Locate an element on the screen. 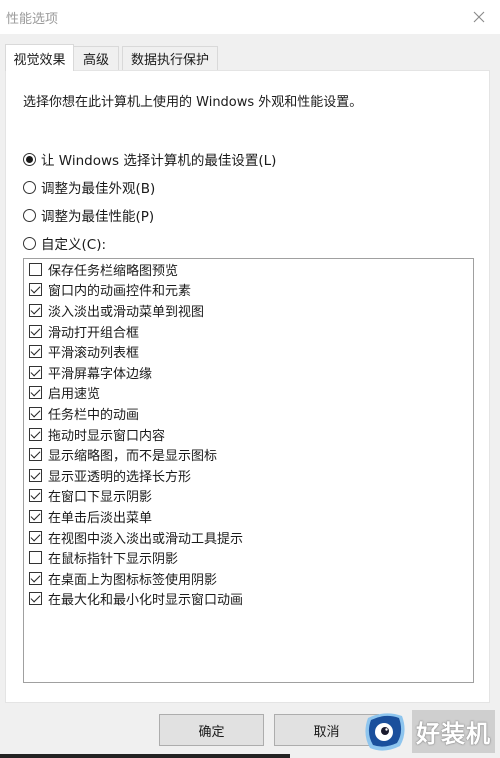 Image resolution: width=500 pixels, height=758 pixels. tab-label: 视觉效果 is located at coordinates (39, 60).